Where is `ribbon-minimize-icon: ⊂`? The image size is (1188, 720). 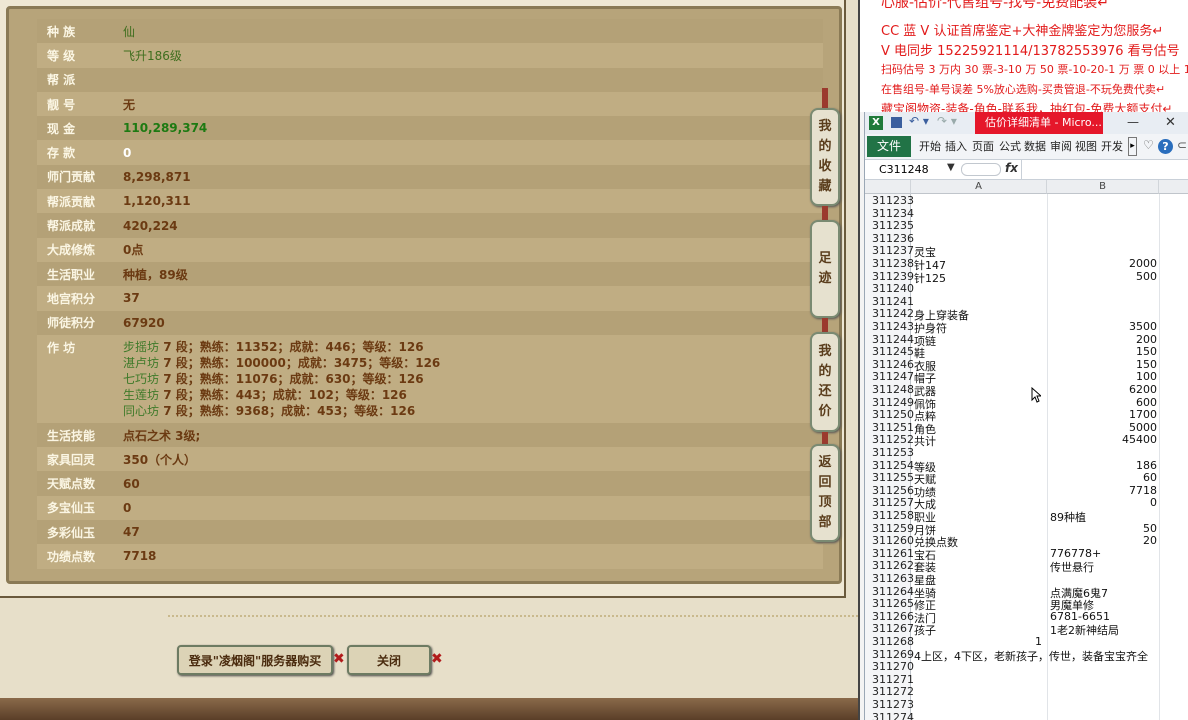
ribbon-minimize-icon: ⊂ is located at coordinates (1182, 145).